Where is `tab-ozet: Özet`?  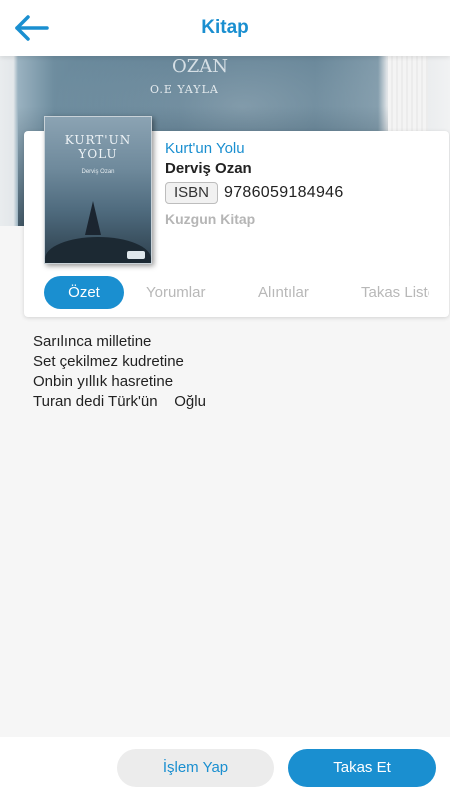 tab-ozet: Özet is located at coordinates (84, 292).